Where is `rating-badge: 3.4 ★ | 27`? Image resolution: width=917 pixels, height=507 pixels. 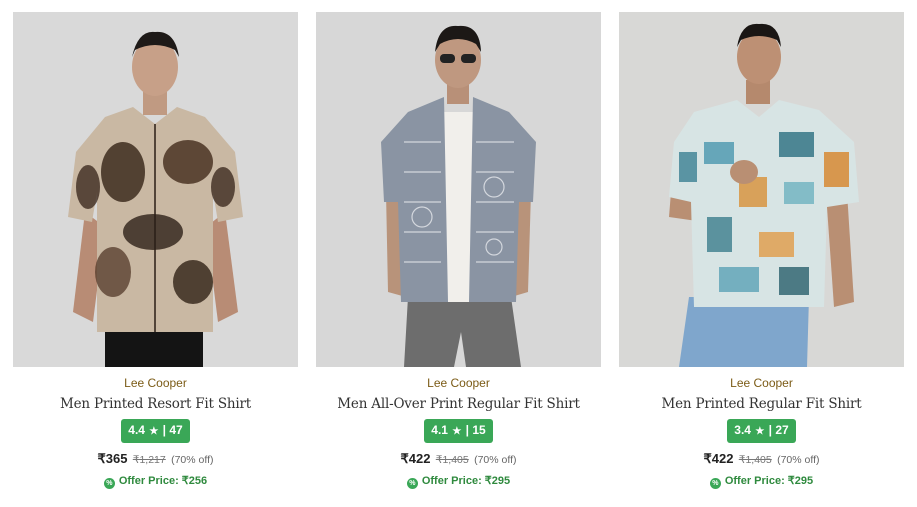 rating-badge: 3.4 ★ | 27 is located at coordinates (761, 431).